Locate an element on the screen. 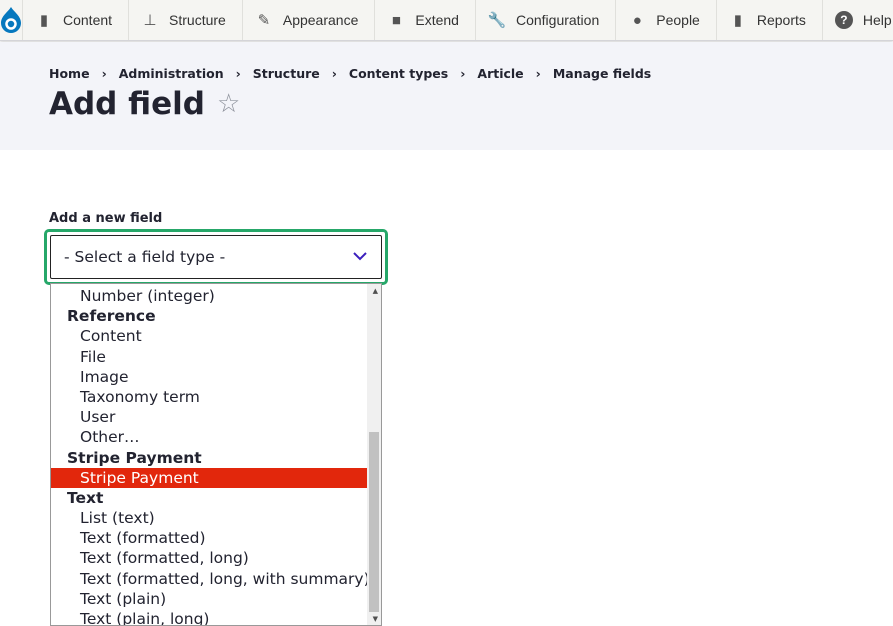 The width and height of the screenshot is (893, 626). star-shortcut-icon: ☆ is located at coordinates (228, 104).